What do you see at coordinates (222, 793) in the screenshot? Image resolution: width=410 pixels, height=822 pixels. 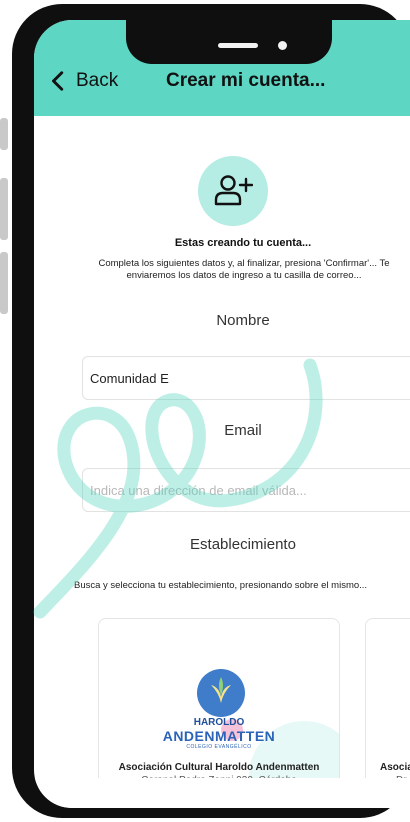 I see `bottom-safe-area` at bounding box center [222, 793].